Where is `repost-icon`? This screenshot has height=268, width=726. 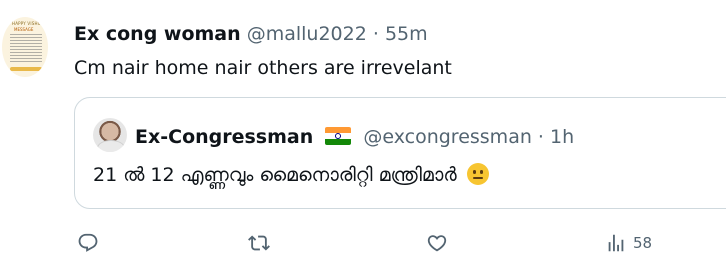 repost-icon is located at coordinates (259, 243).